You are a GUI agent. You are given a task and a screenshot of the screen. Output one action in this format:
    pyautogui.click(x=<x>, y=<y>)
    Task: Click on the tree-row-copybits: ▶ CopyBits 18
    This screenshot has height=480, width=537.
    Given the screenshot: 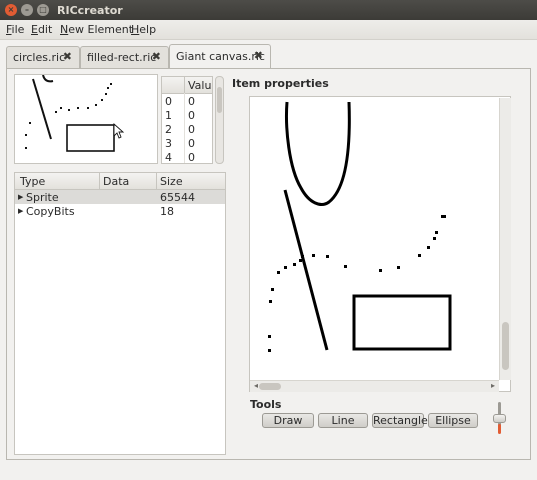 What is the action you would take?
    pyautogui.click(x=120, y=211)
    